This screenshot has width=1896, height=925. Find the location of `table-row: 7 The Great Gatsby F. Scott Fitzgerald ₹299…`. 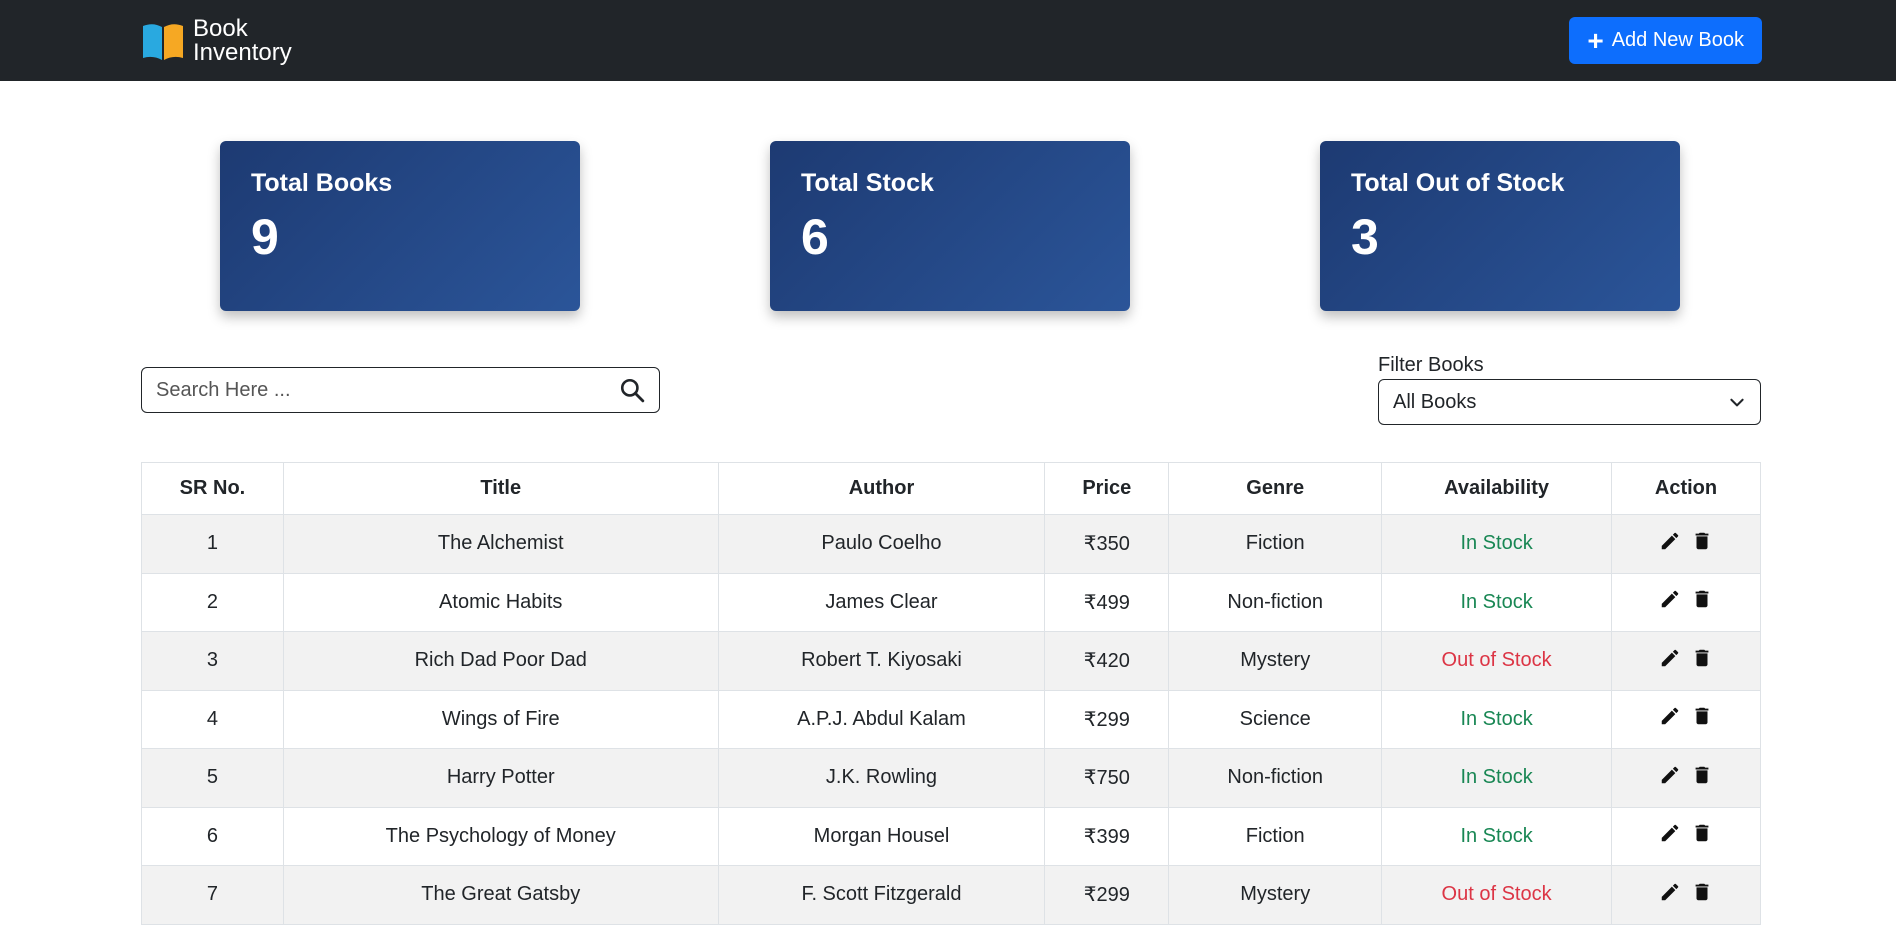

table-row: 7 The Great Gatsby F. Scott Fitzgerald ₹299… is located at coordinates (951, 895).